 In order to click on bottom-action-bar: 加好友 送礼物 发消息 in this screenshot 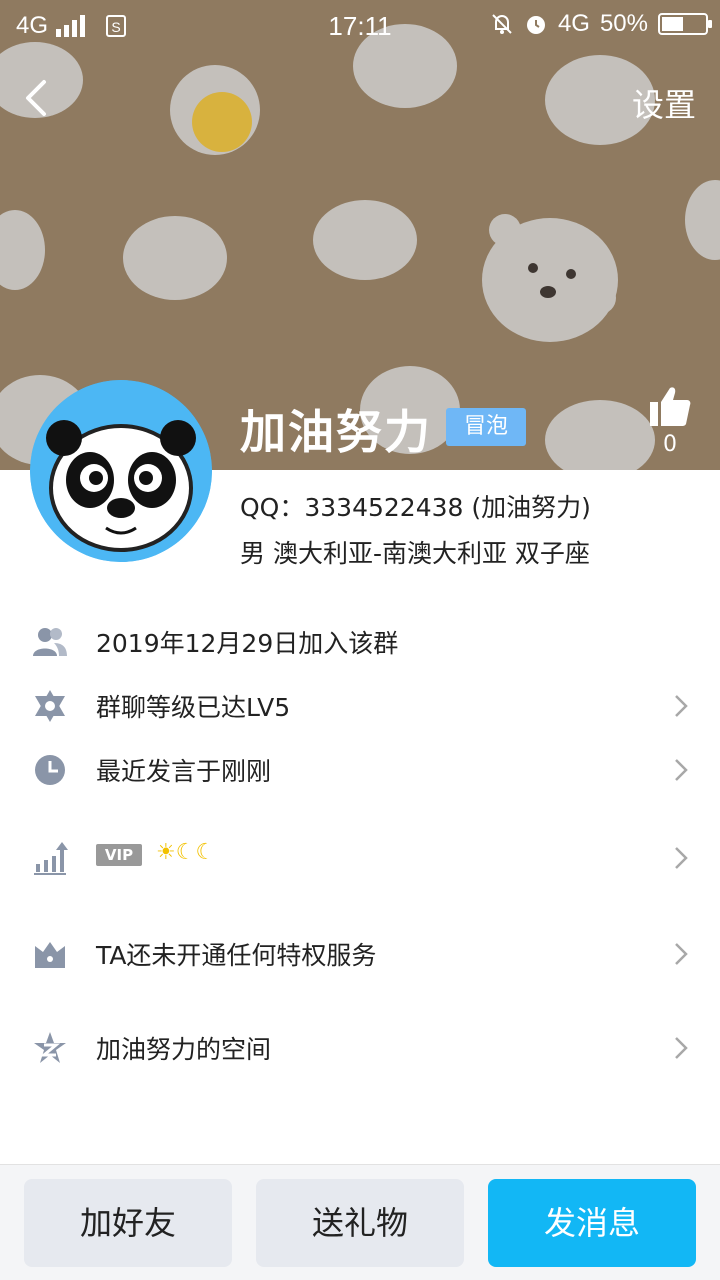, I will do `click(360, 1222)`.